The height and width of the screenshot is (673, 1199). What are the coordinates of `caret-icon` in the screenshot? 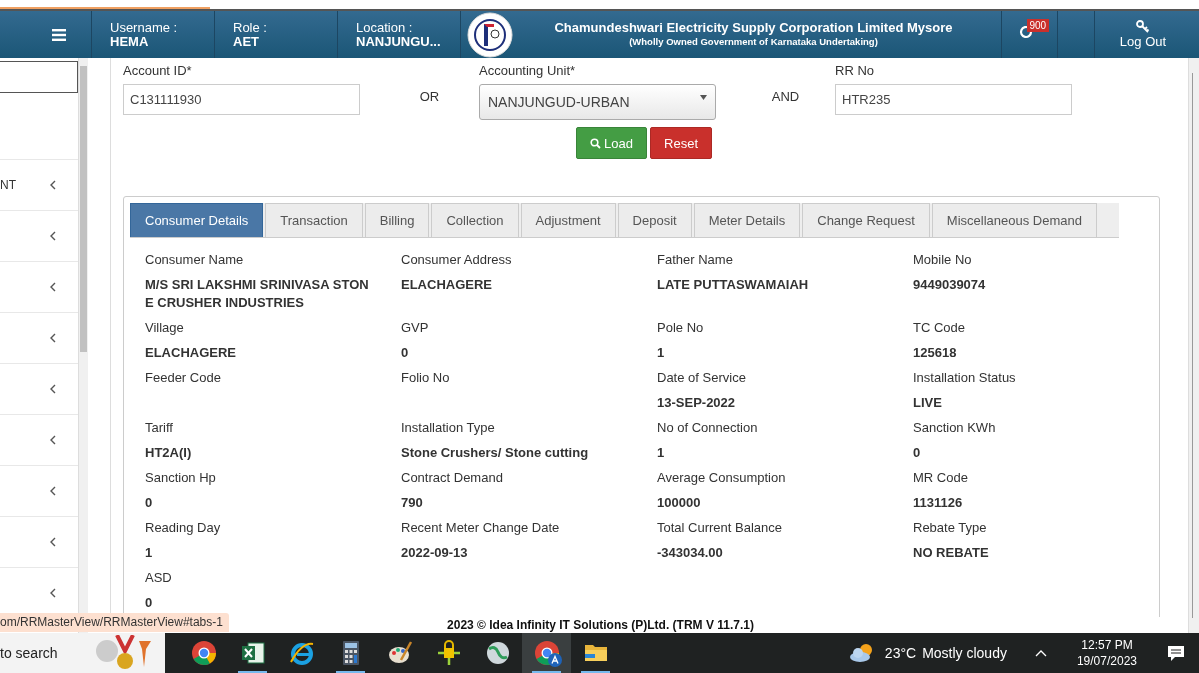 It's located at (703, 97).